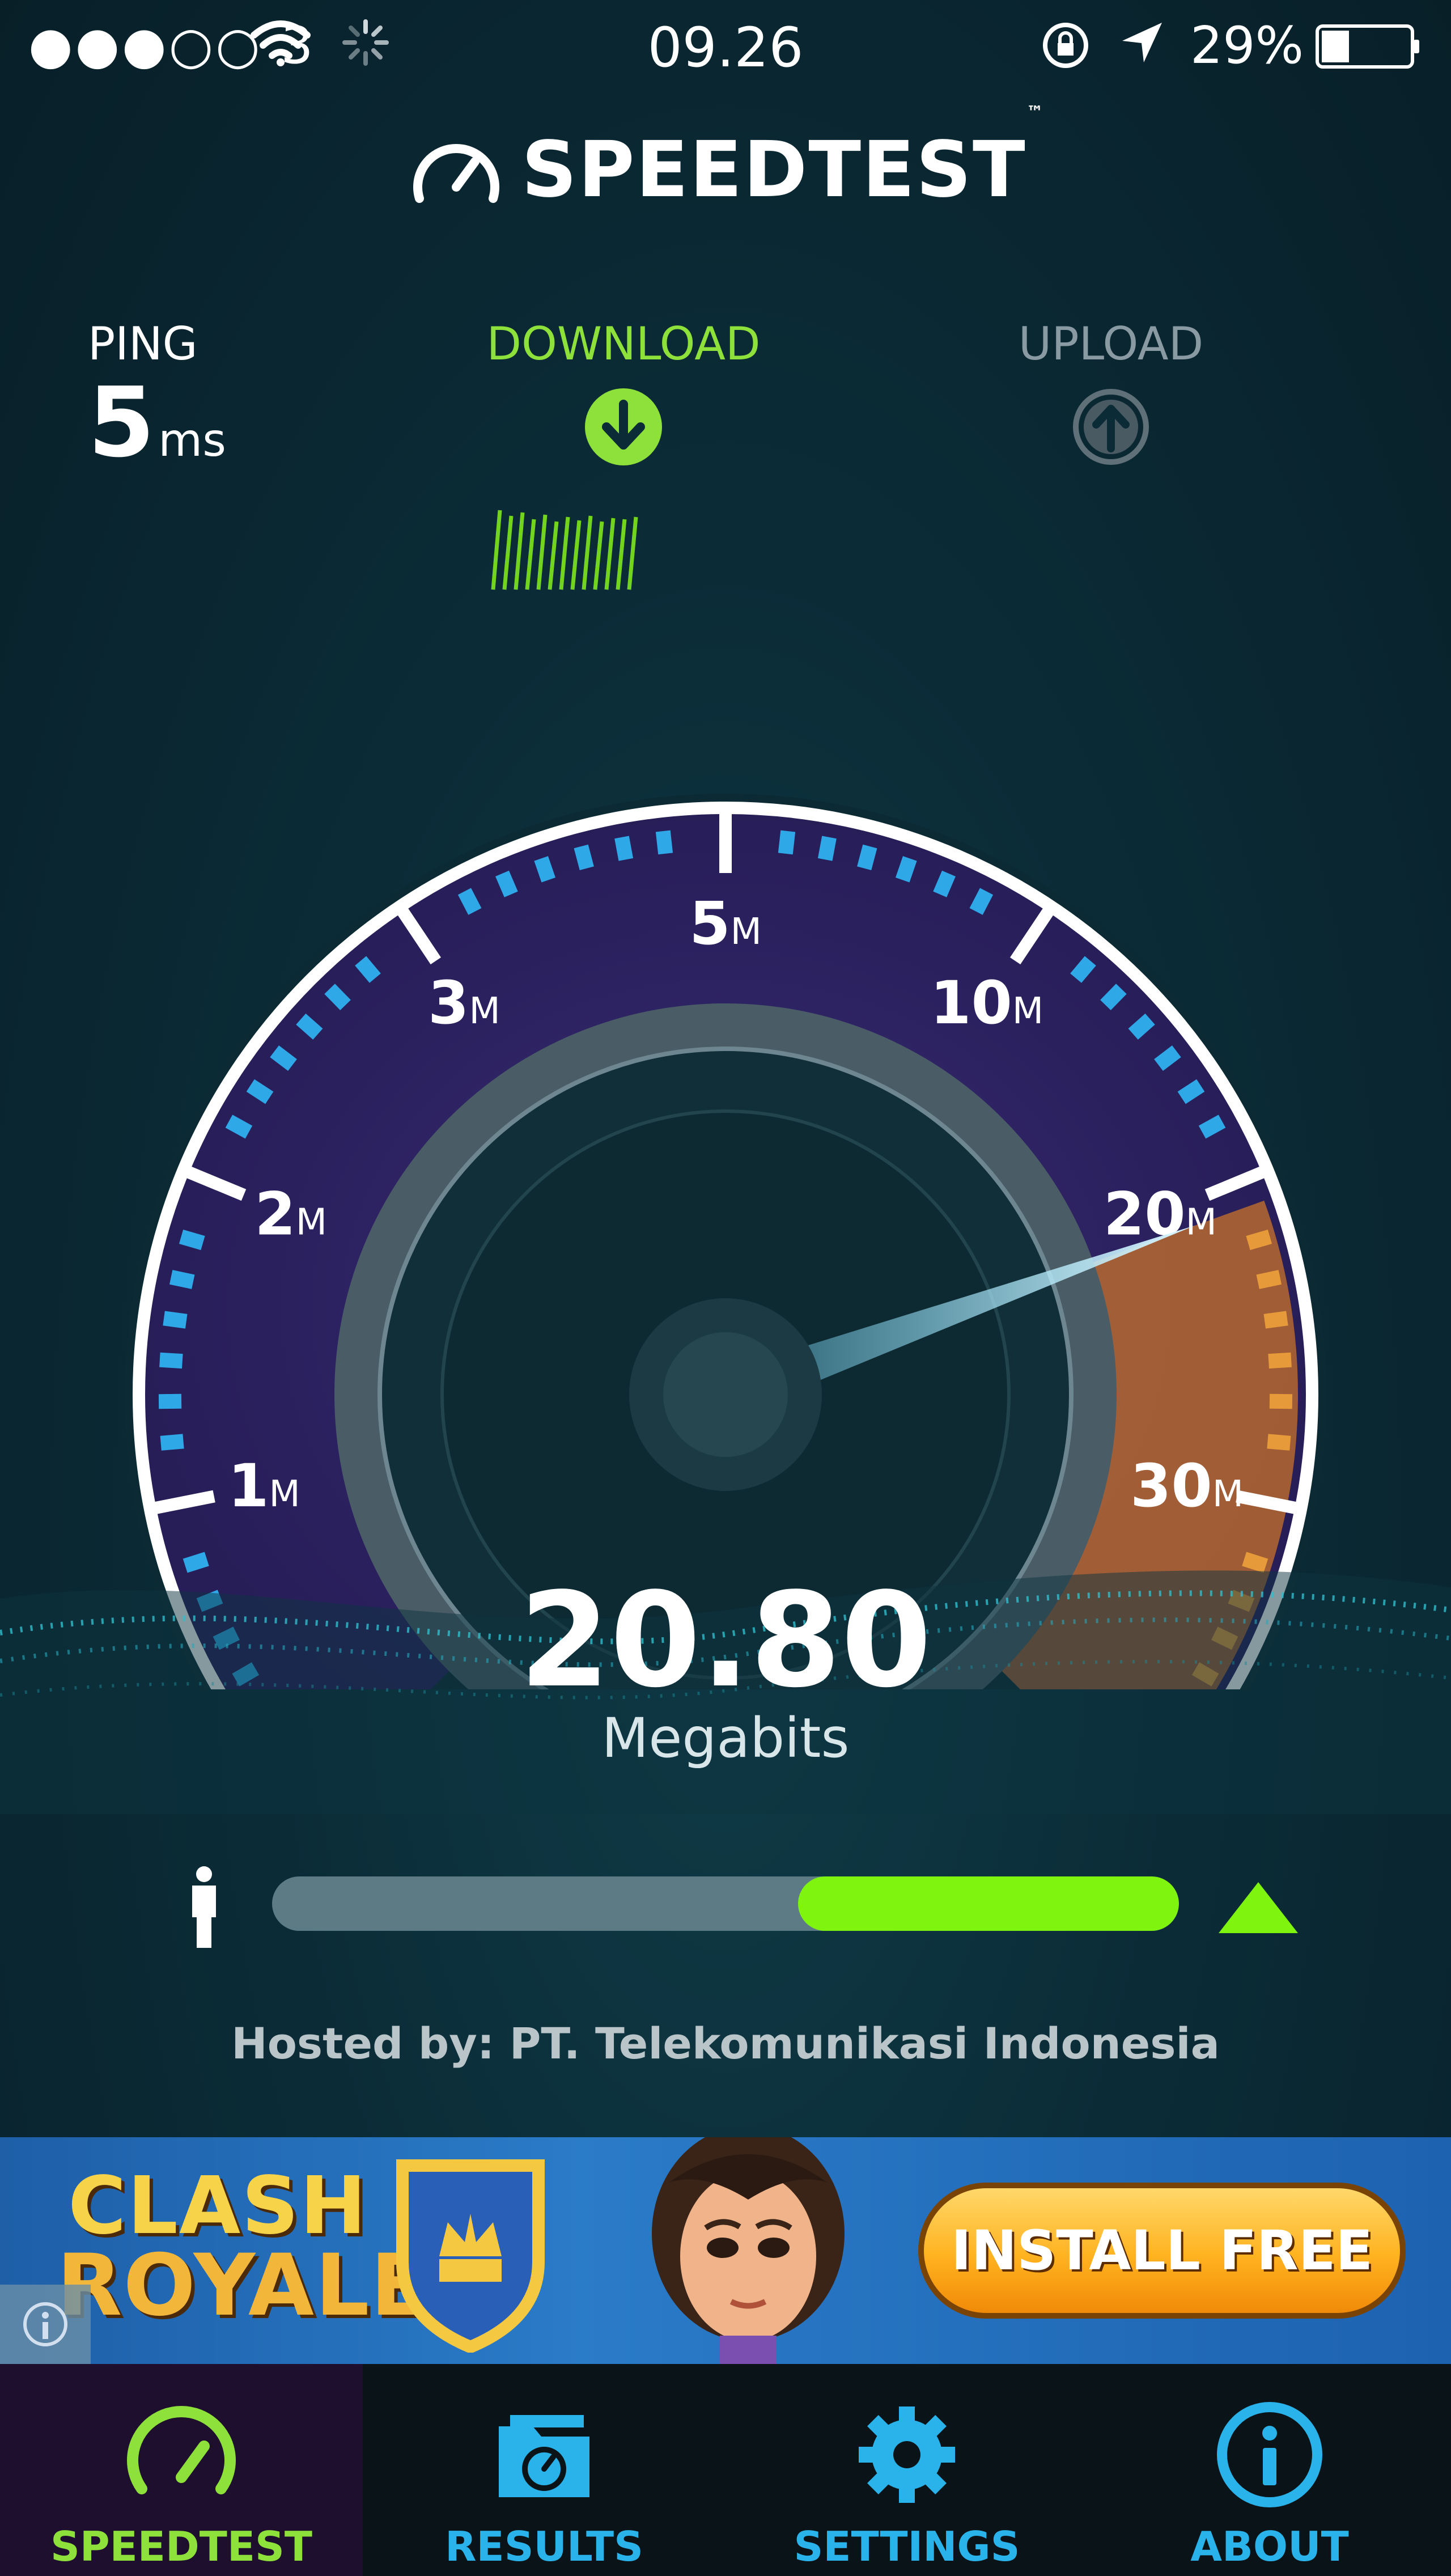 This screenshot has height=2576, width=1451. Describe the element at coordinates (45, 2324) in the screenshot. I see `ad-info-icon` at that location.